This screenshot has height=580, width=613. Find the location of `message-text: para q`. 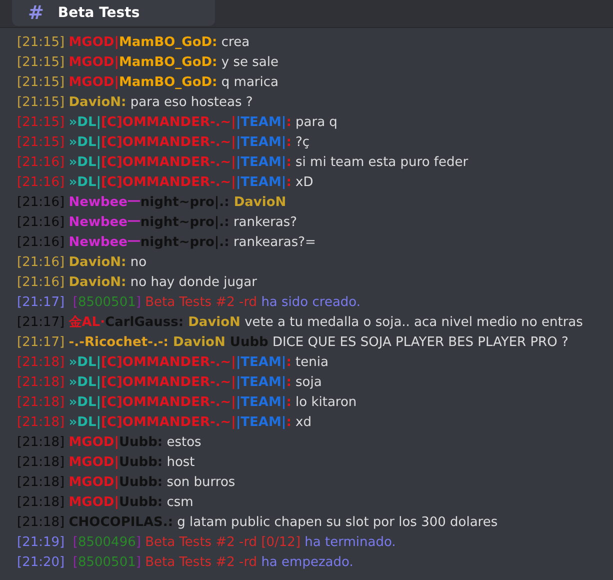

message-text: para q is located at coordinates (316, 122).